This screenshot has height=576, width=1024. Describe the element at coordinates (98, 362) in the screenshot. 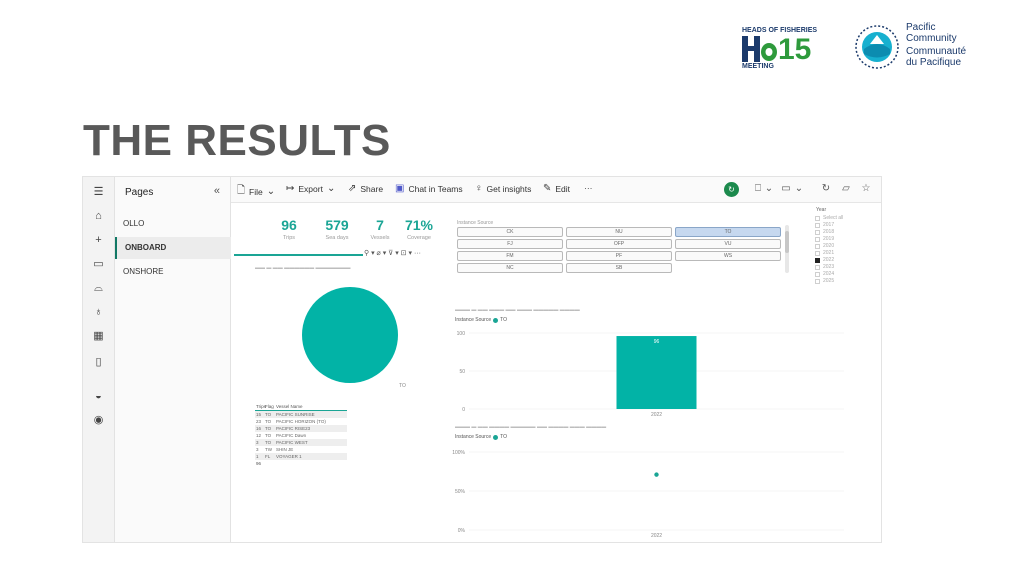

I see `learn-icon: ▯` at that location.